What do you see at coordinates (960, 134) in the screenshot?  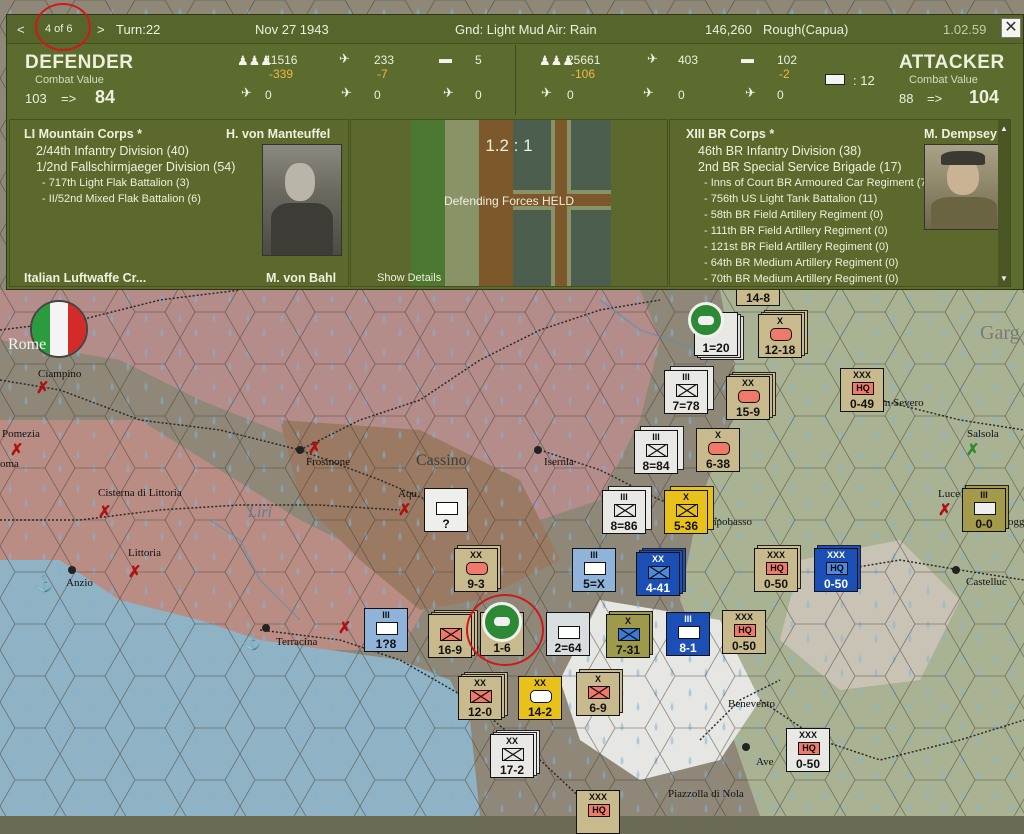 I see `attacker-commander: M. Dempsey` at bounding box center [960, 134].